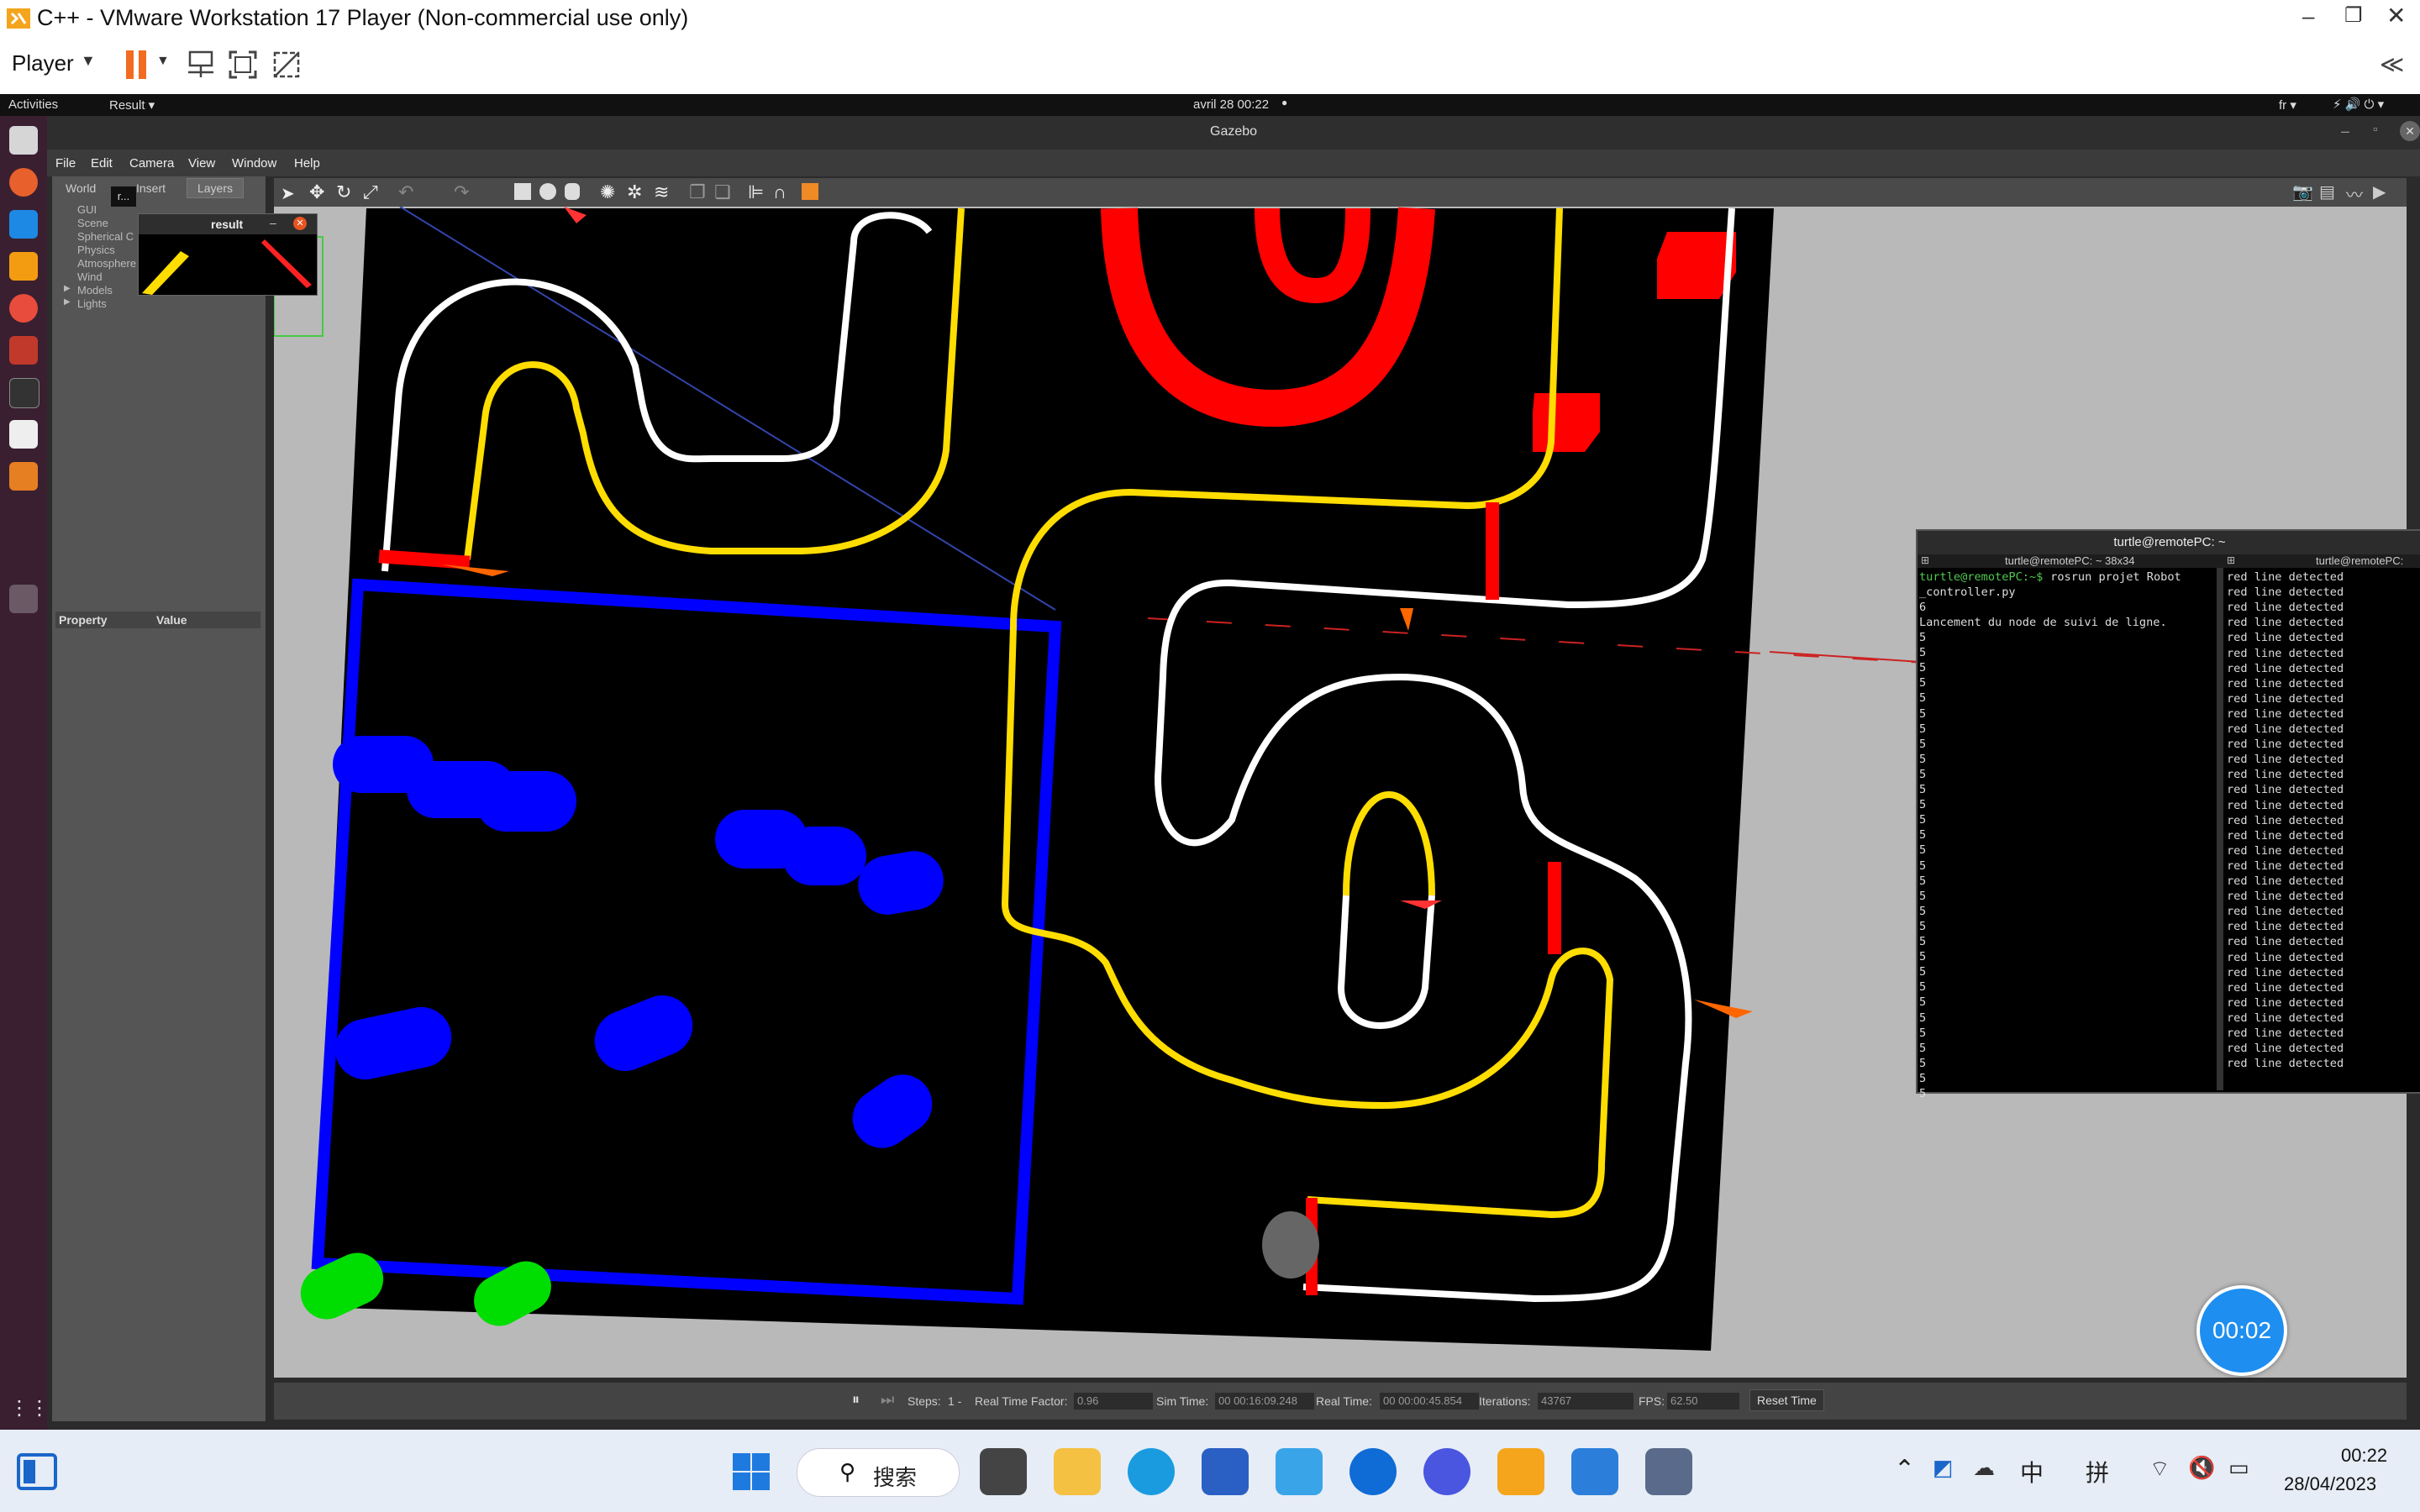 The width and height of the screenshot is (2420, 1512). What do you see at coordinates (1925, 560) in the screenshot?
I see `split-icon: ⊞` at bounding box center [1925, 560].